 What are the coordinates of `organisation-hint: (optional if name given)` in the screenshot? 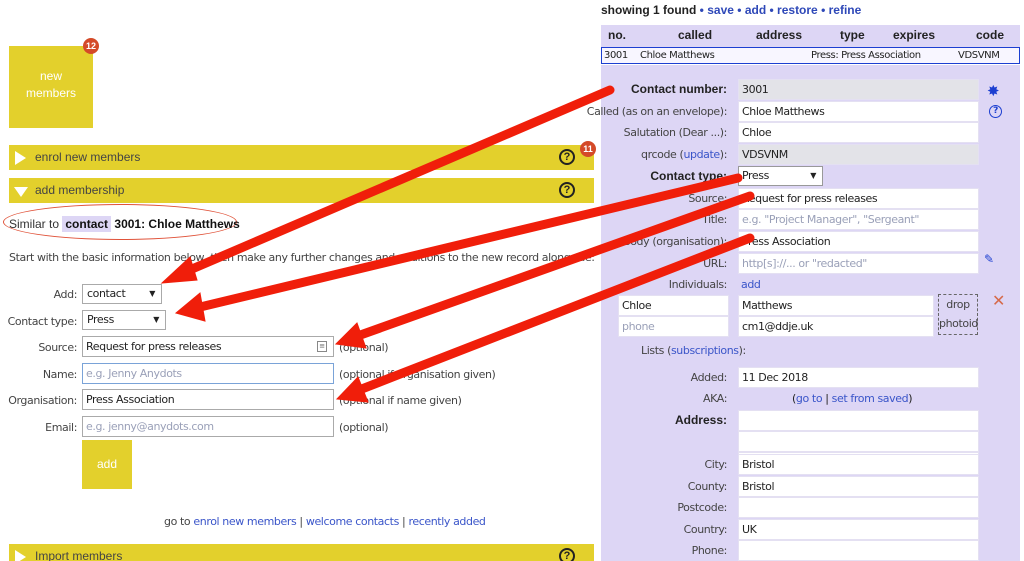 It's located at (400, 400).